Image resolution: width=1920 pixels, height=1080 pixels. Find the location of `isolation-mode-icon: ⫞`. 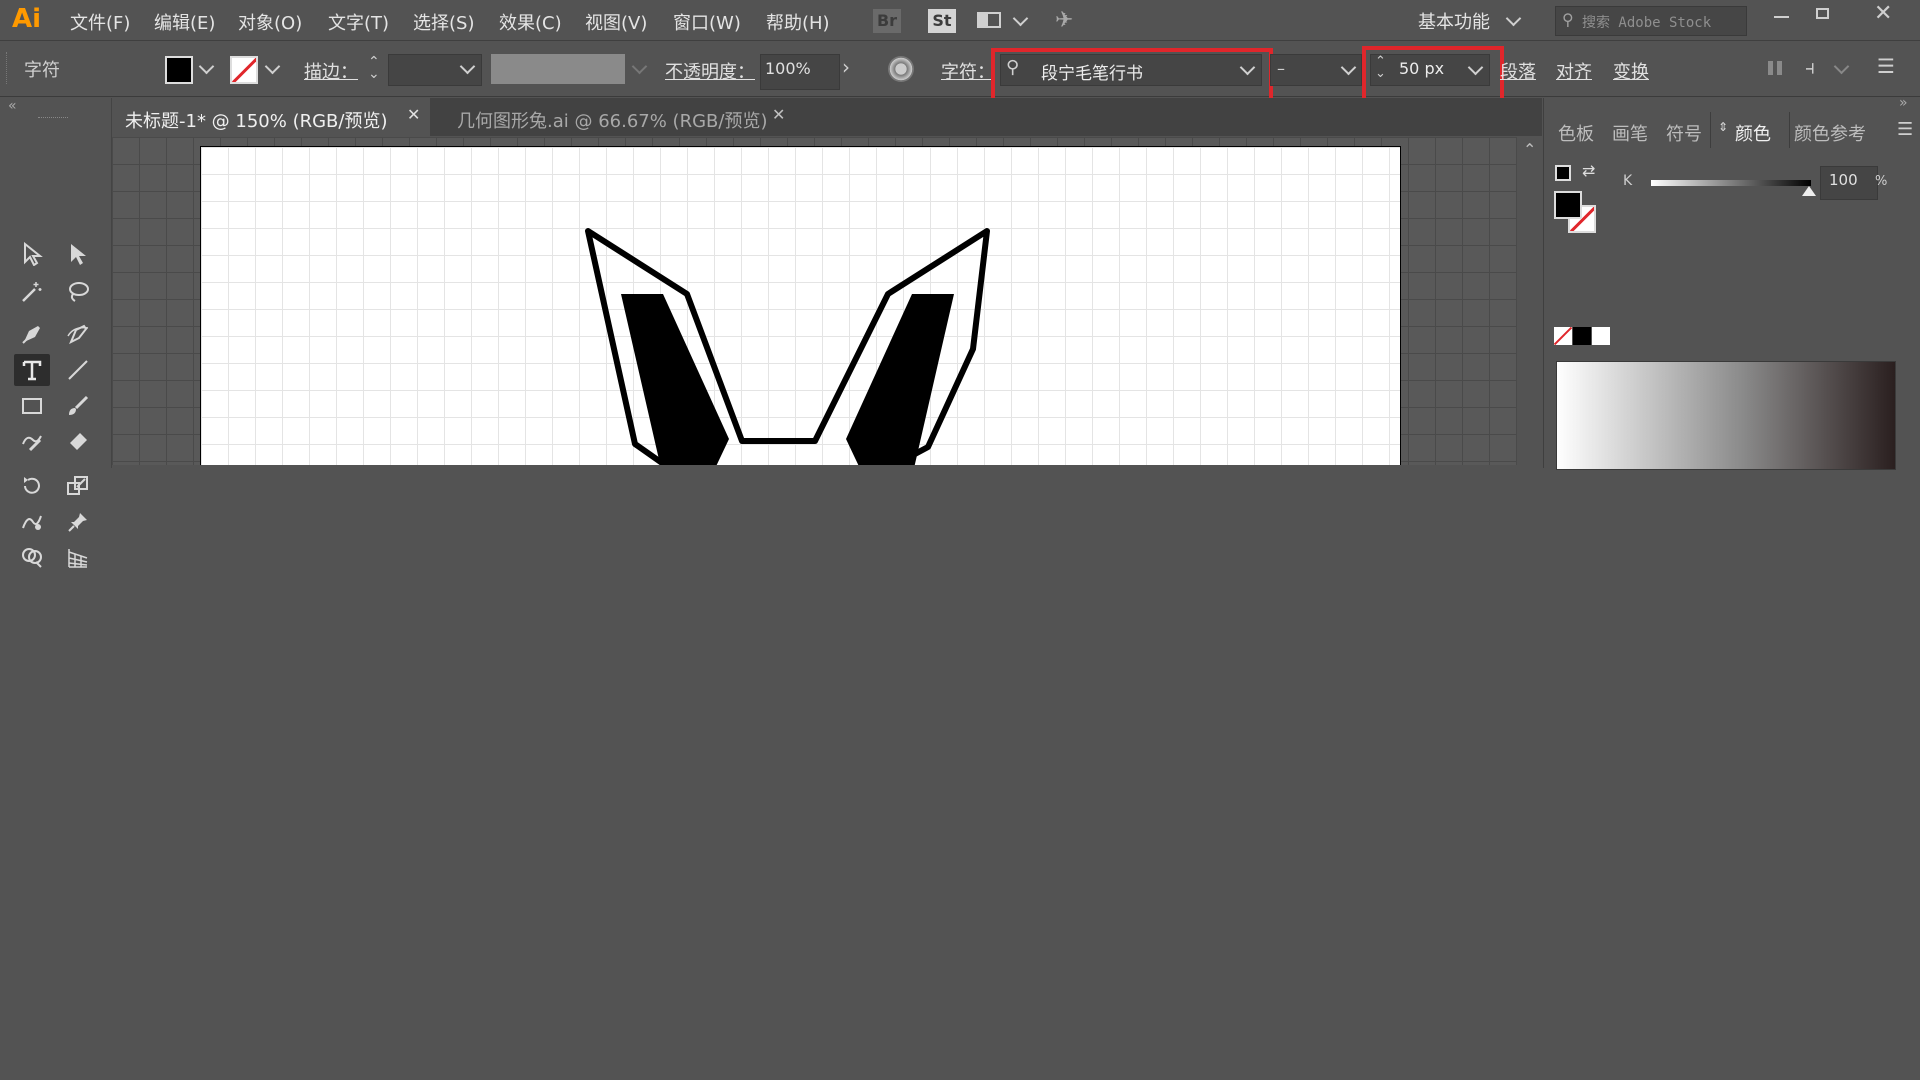

isolation-mode-icon: ⫞ is located at coordinates (1810, 67).